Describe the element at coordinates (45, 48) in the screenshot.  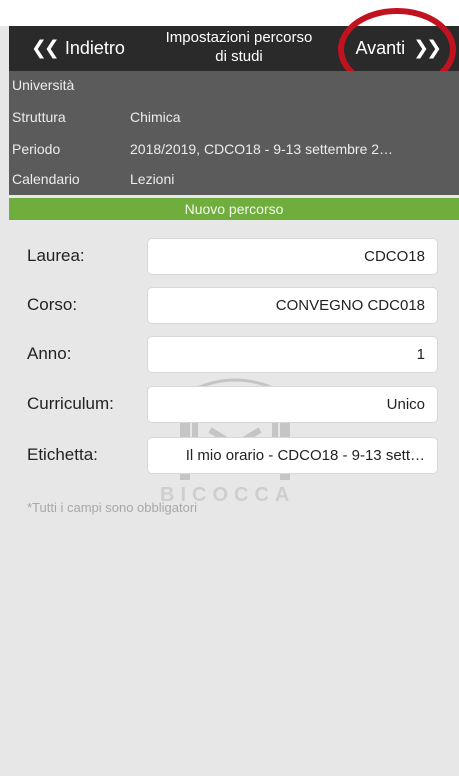
I see `double-chevron-left-icon: ❮❮` at that location.